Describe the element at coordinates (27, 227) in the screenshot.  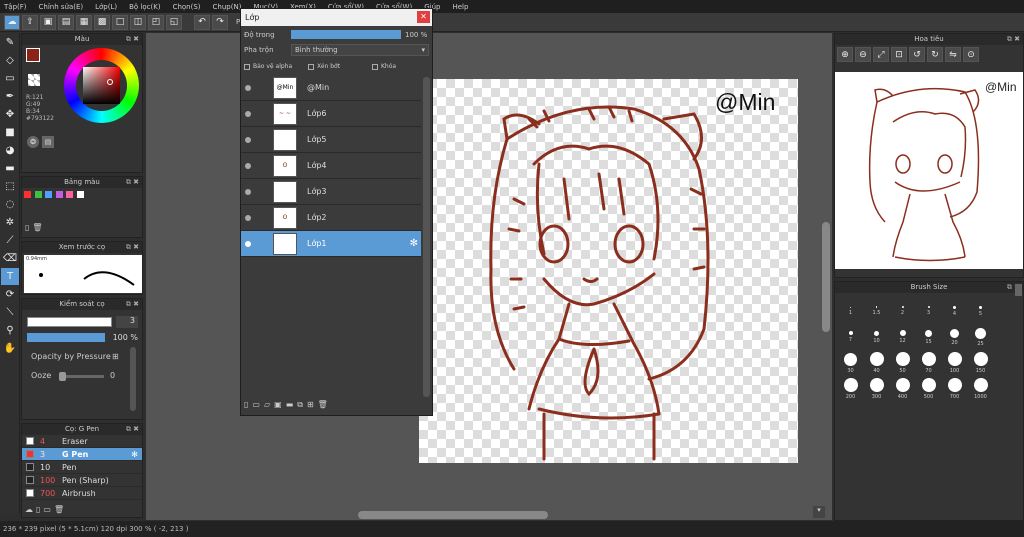
I see `new-palette-icon: ▯` at that location.